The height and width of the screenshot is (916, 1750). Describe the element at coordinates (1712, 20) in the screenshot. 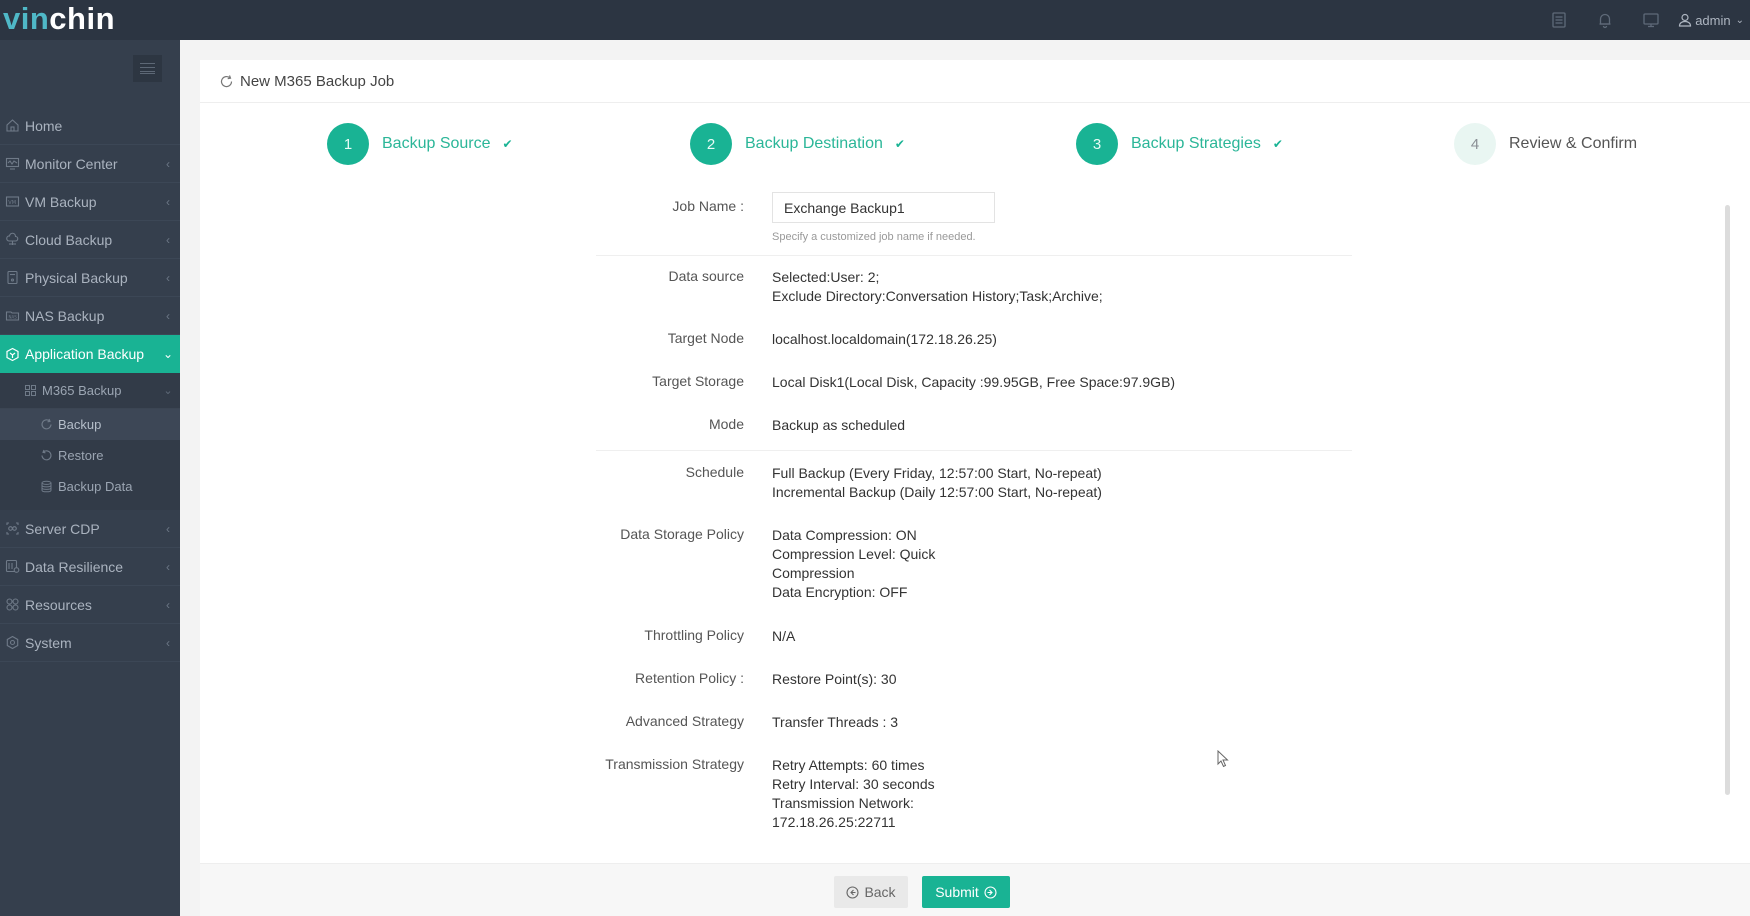

I see `user-menu: admin ⌄` at that location.